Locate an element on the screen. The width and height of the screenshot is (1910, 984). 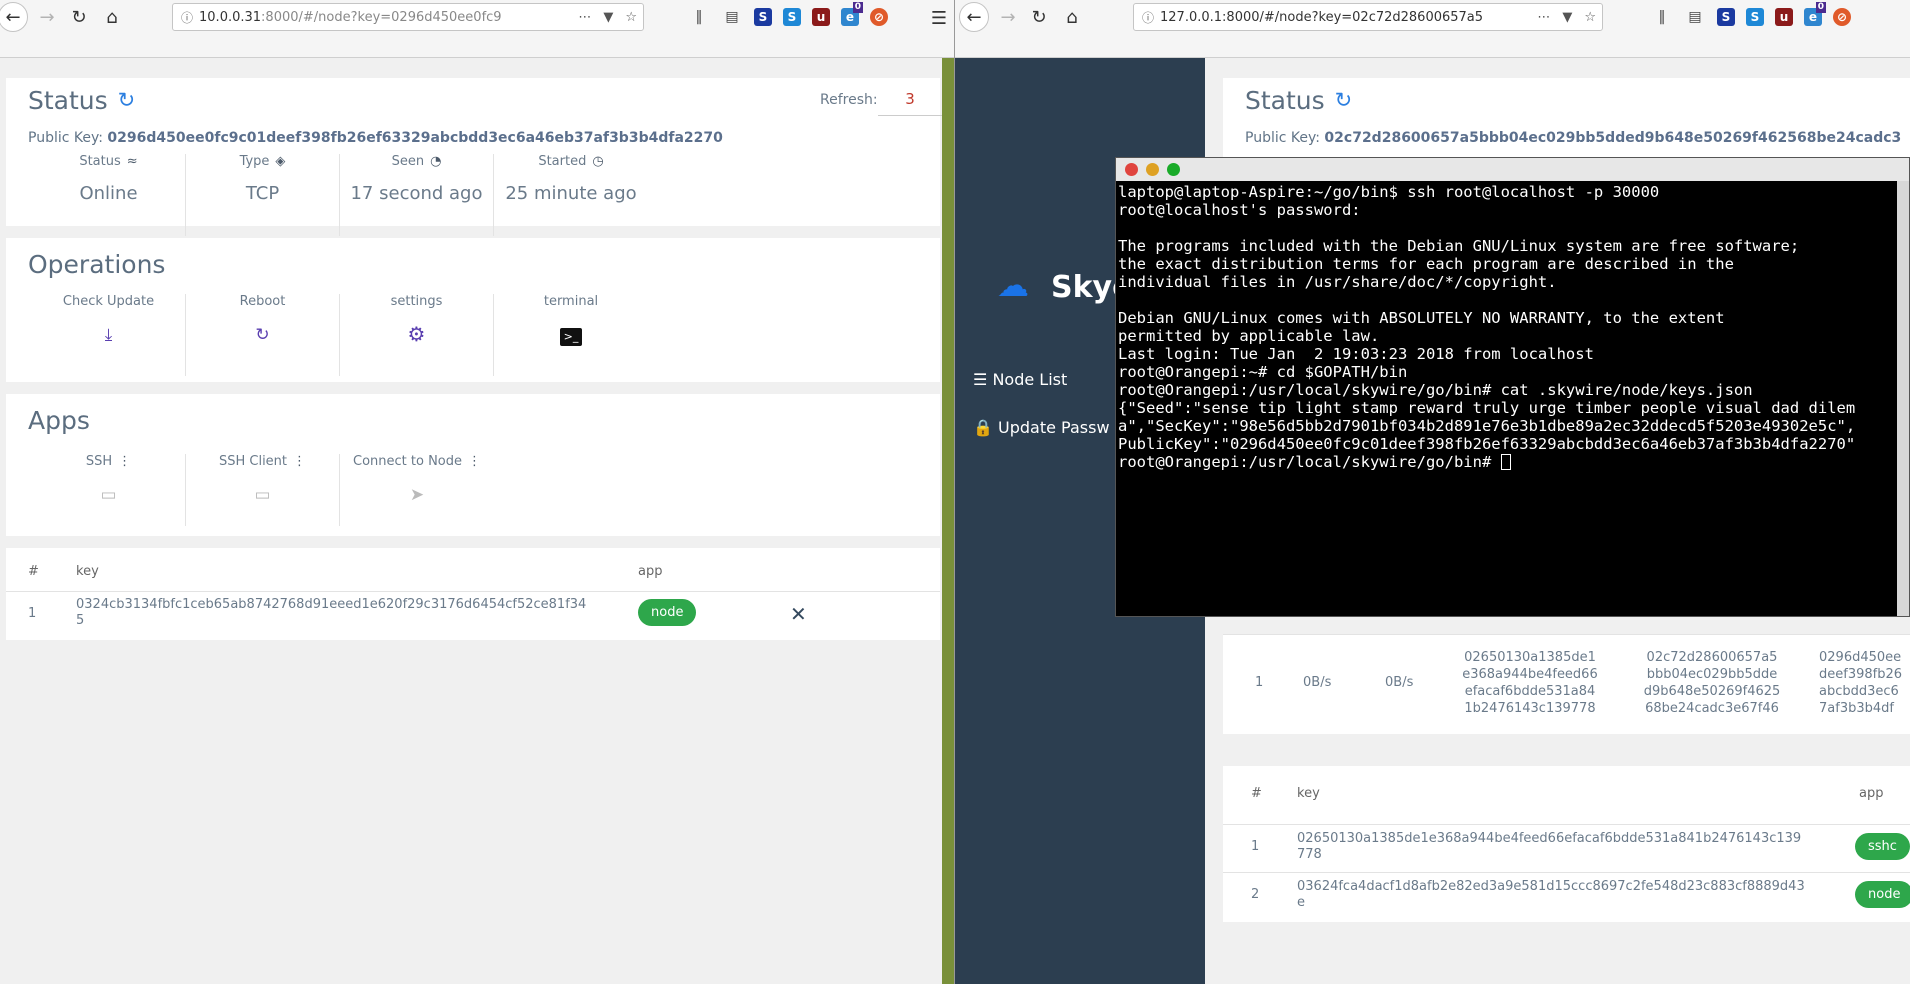
op-settings: settings ⚙ is located at coordinates (417, 335).